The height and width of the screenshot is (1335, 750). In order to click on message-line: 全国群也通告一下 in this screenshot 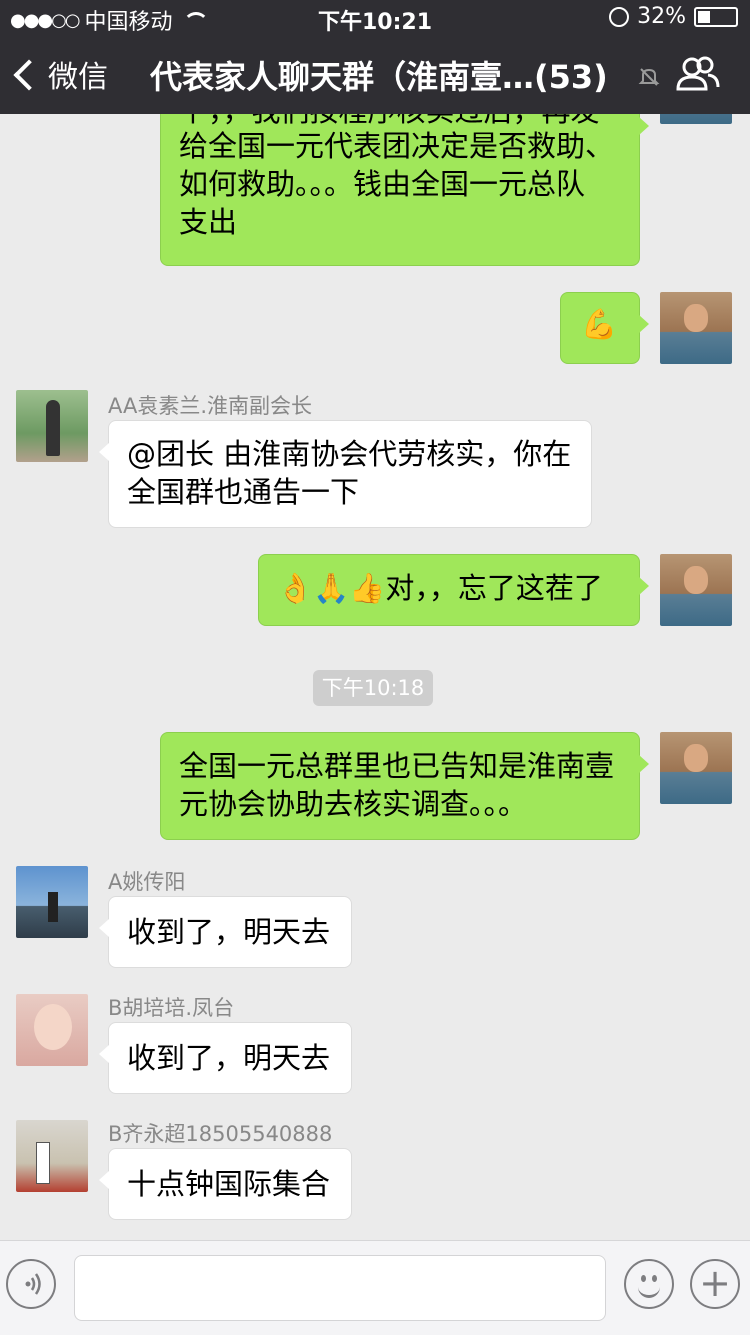, I will do `click(243, 492)`.